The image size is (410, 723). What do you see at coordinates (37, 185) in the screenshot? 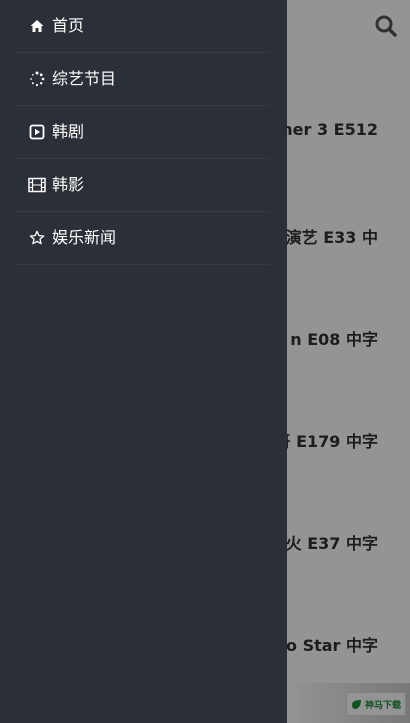
I see `film-icon` at bounding box center [37, 185].